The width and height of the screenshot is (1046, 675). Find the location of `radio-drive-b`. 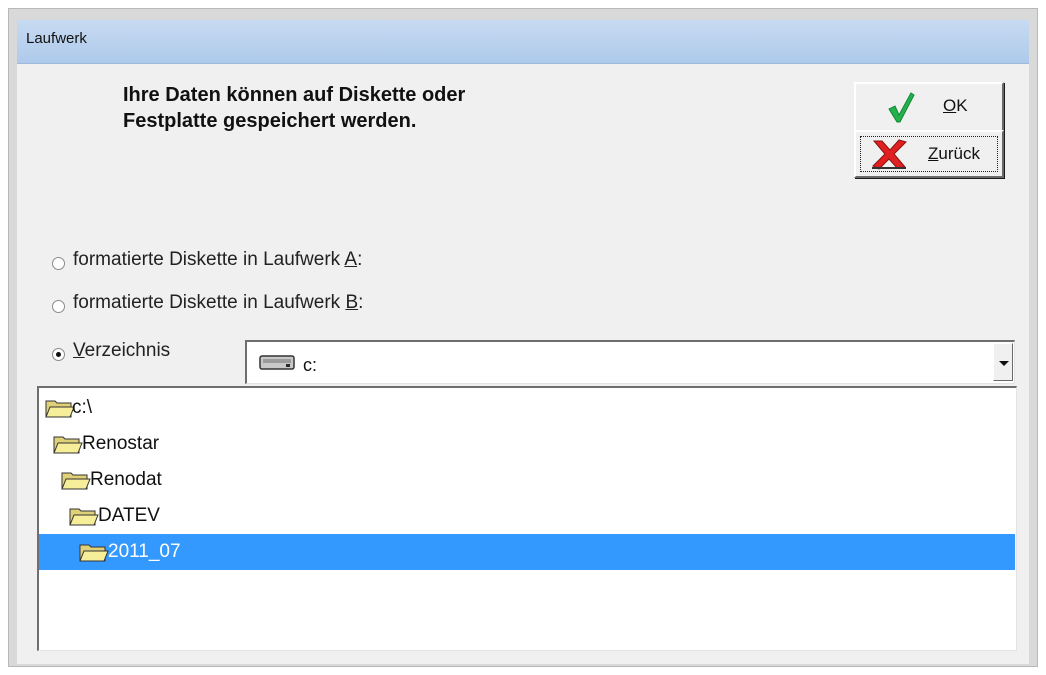

radio-drive-b is located at coordinates (58, 306).